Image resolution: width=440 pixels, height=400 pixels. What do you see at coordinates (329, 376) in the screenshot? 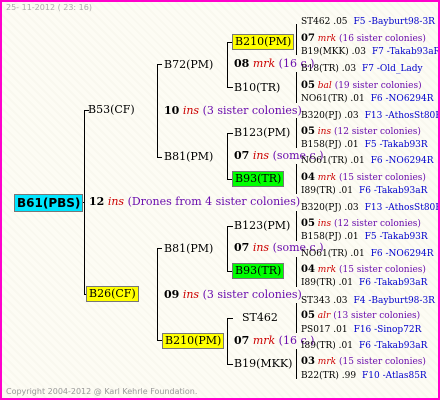
I see `leaf-queen-id: B22(TR) .99` at bounding box center [329, 376].